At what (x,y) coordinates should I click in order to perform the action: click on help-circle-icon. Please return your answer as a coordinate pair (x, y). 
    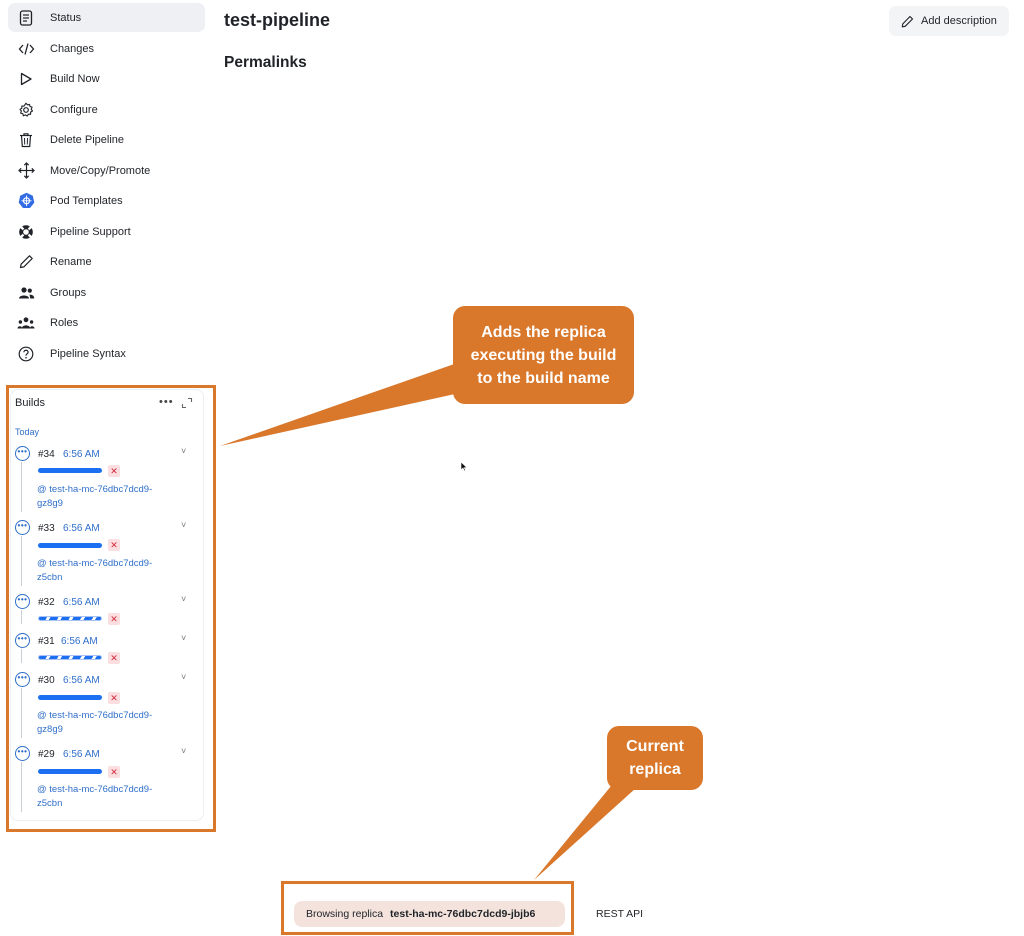
    Looking at the image, I should click on (26, 354).